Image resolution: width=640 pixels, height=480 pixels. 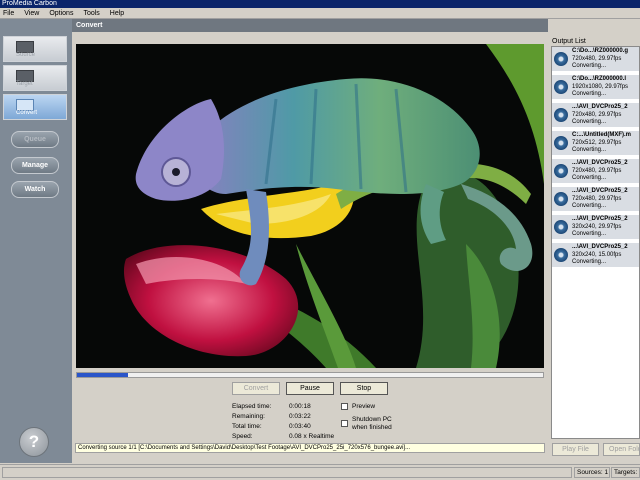 What do you see at coordinates (26, 55) in the screenshot?
I see `sidebar-tab-source-label: Source` at bounding box center [26, 55].